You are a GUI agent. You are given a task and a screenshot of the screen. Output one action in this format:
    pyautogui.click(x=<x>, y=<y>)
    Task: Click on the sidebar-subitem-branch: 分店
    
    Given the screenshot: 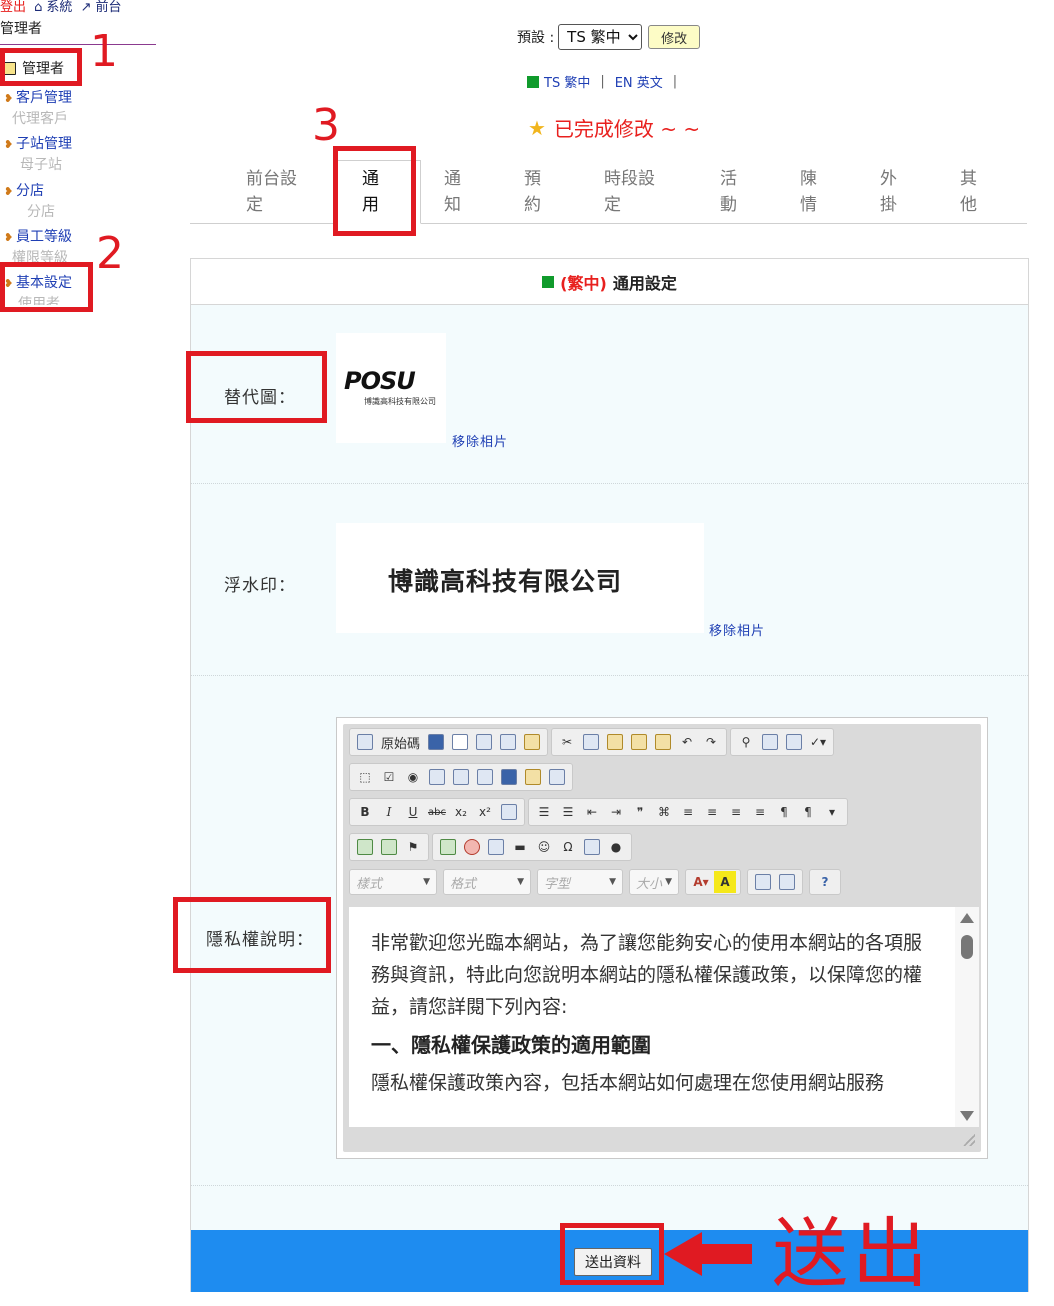 What is the action you would take?
    pyautogui.click(x=41, y=211)
    